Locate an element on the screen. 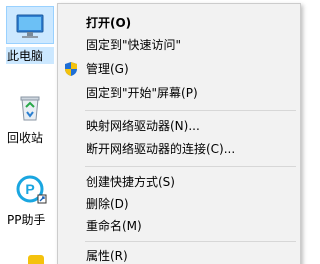 The width and height of the screenshot is (320, 264). menu-item-pin-start: 固定到"开始"屏幕(P) is located at coordinates (179, 93).